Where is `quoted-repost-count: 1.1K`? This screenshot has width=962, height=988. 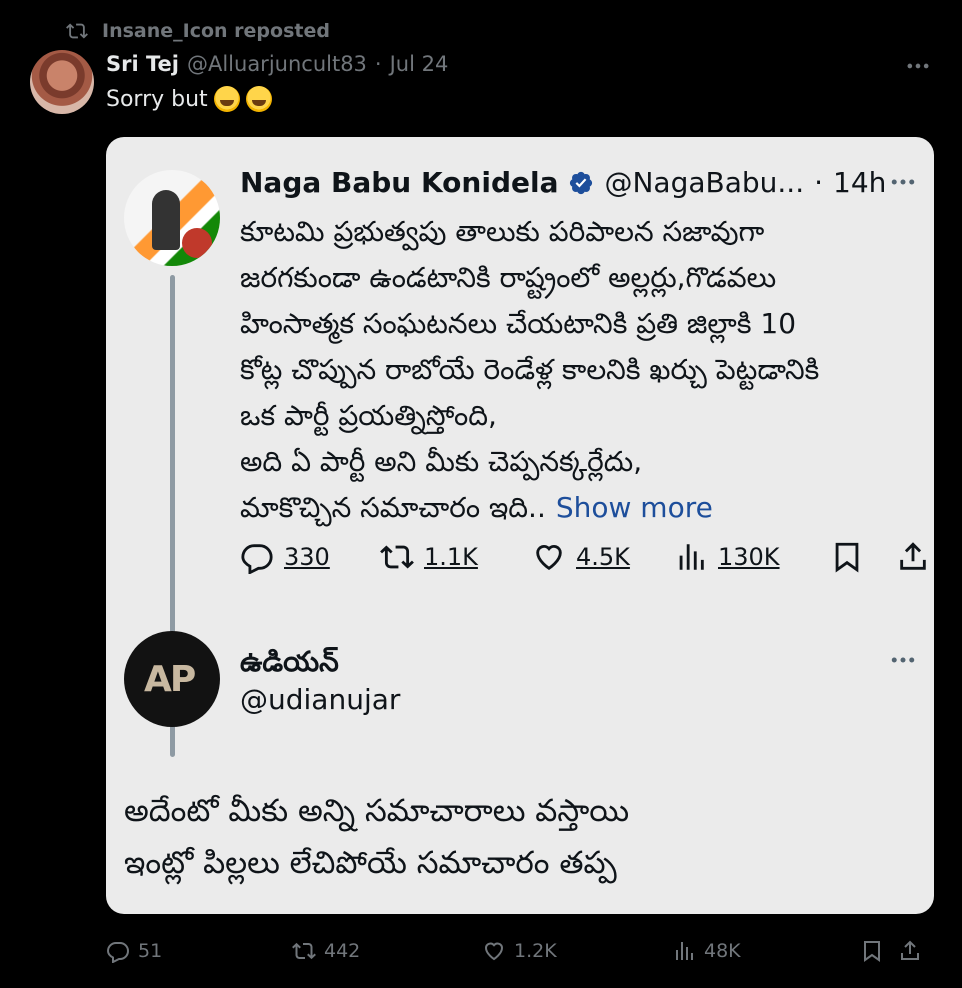 quoted-repost-count: 1.1K is located at coordinates (451, 557).